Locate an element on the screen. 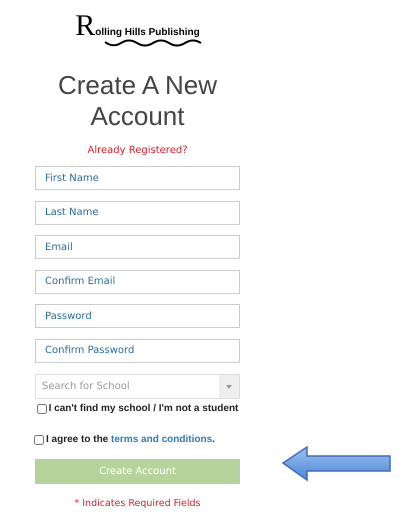 This screenshot has width=413, height=530. school-select: Search for School is located at coordinates (137, 386).